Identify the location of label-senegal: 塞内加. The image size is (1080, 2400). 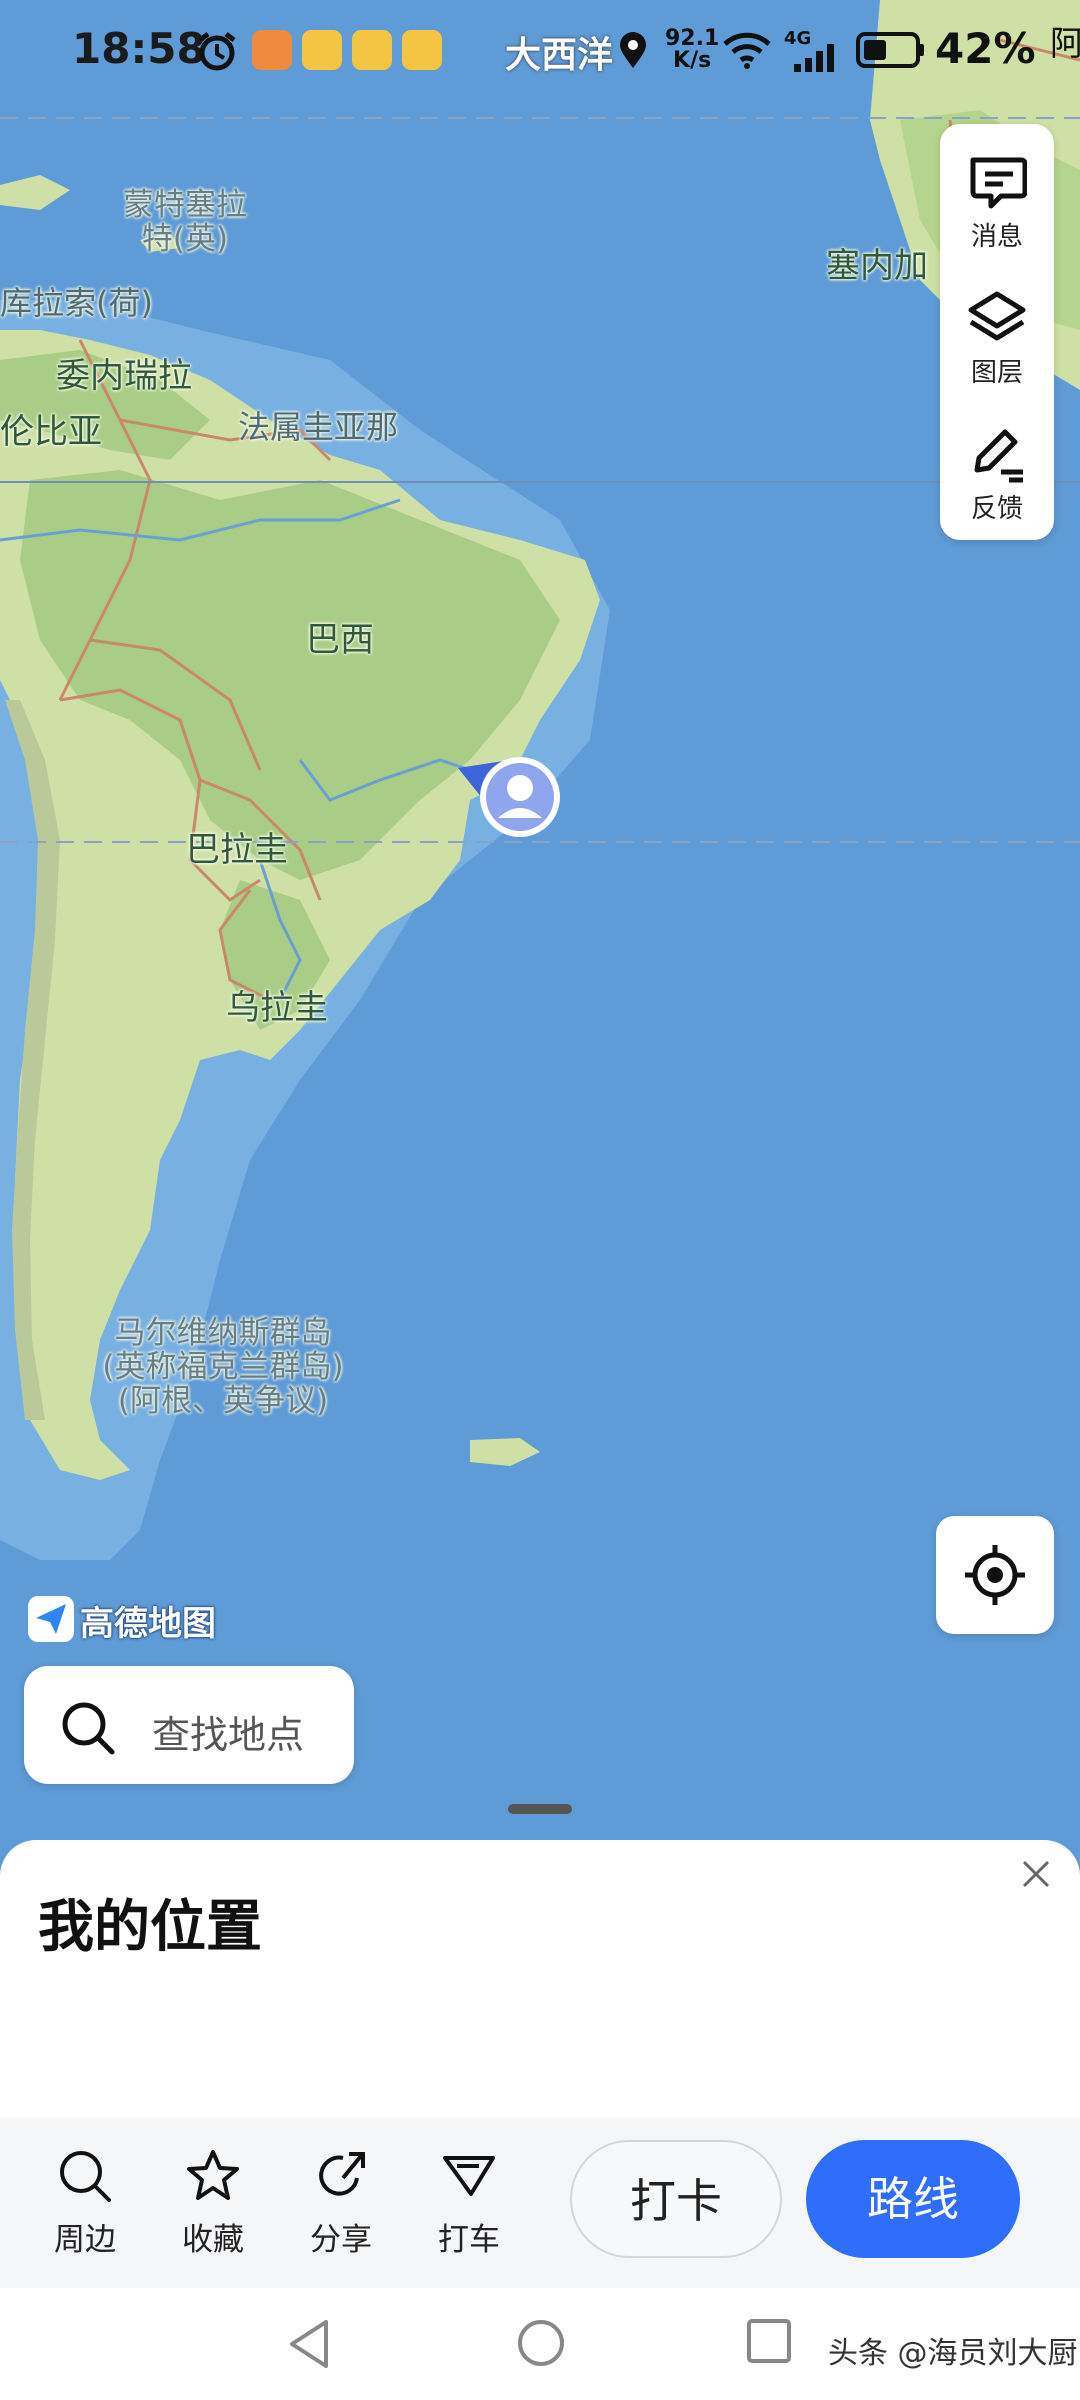
(877, 266).